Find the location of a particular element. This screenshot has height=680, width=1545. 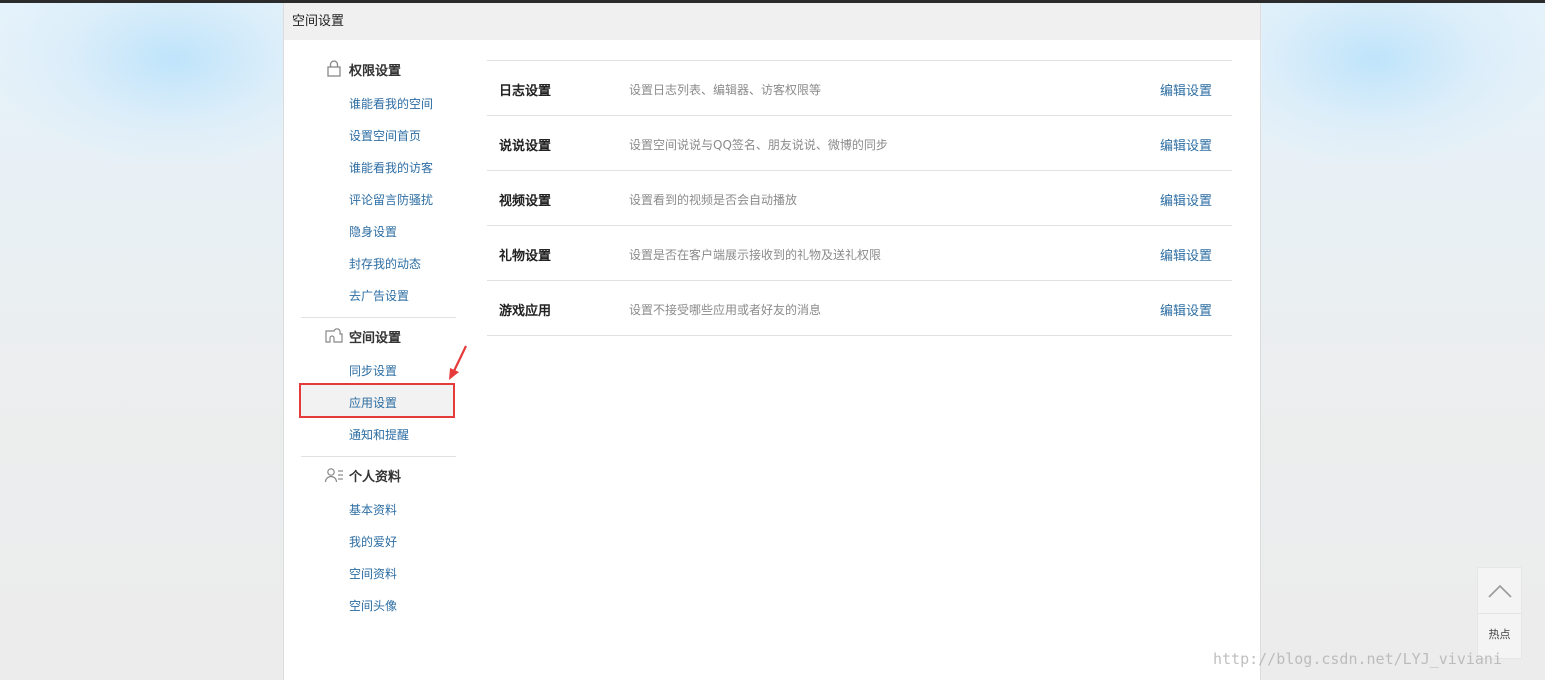

settings-row-gift: 礼物设置 设置是否在客户端展示接收到的礼物及送礼权限 编辑设置 is located at coordinates (859, 253).